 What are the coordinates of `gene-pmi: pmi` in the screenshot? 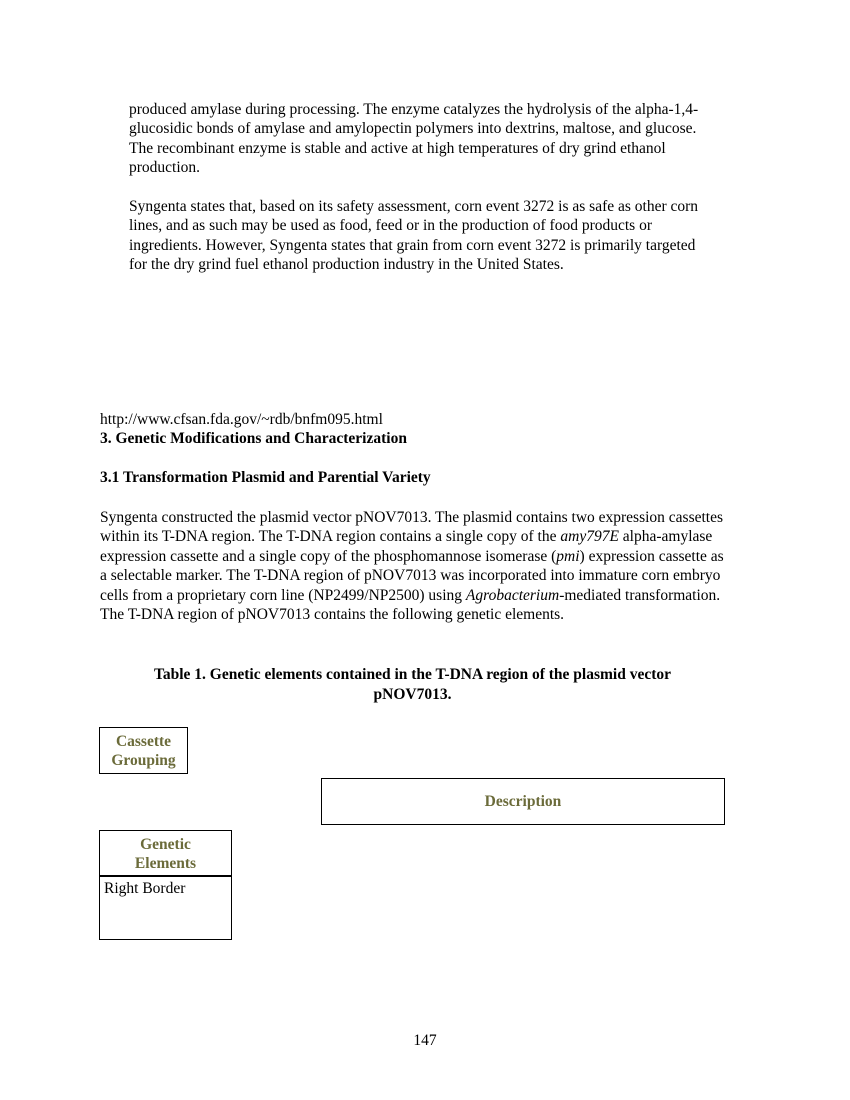 It's located at (568, 556).